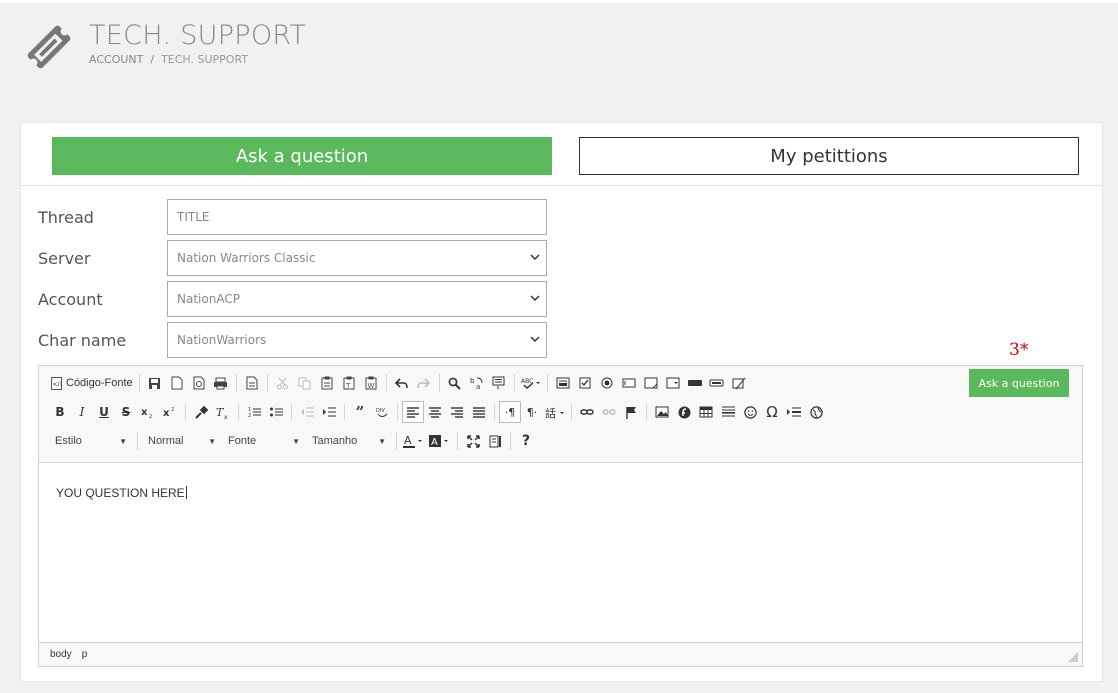 The image size is (1118, 693). I want to click on preview-icon, so click(199, 383).